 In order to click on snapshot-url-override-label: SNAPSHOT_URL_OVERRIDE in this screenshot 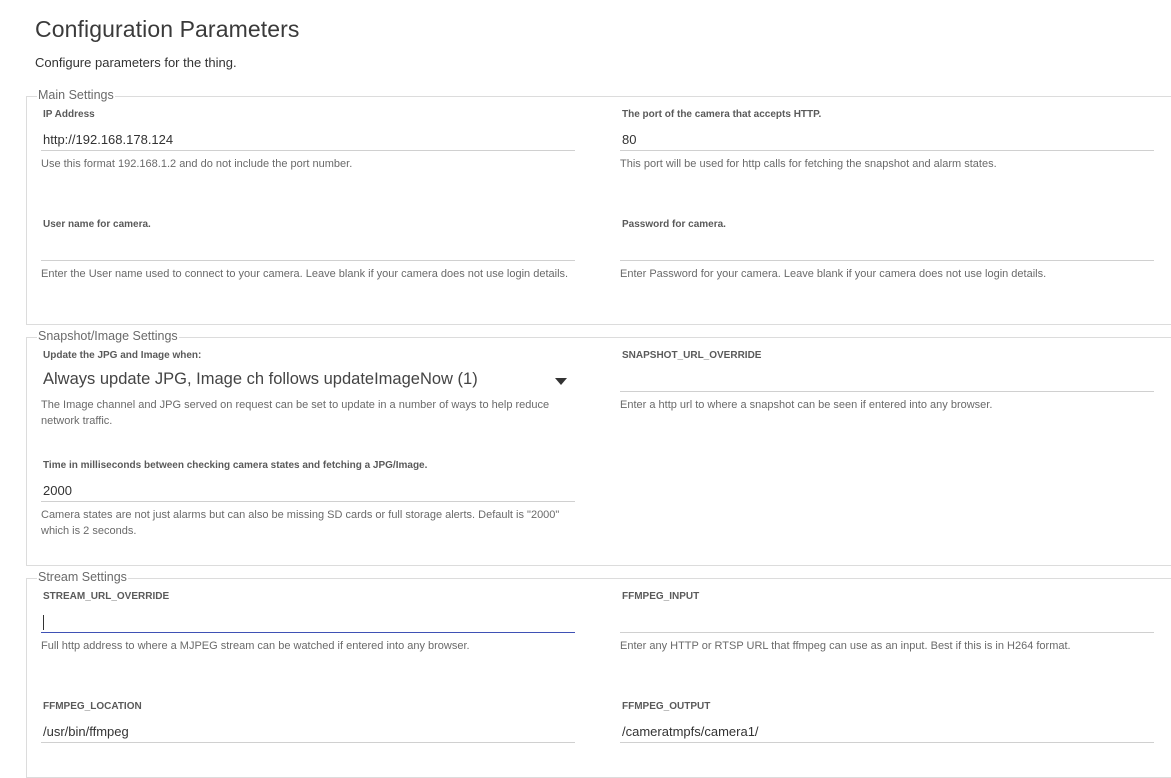, I will do `click(692, 355)`.